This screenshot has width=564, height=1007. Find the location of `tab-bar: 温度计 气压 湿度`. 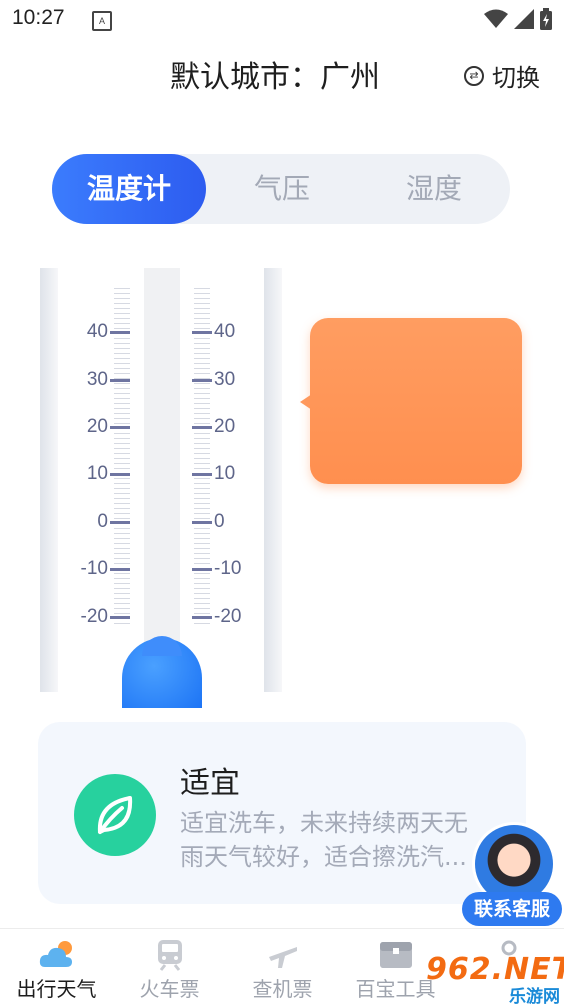

tab-bar: 温度计 气压 湿度 is located at coordinates (281, 189).